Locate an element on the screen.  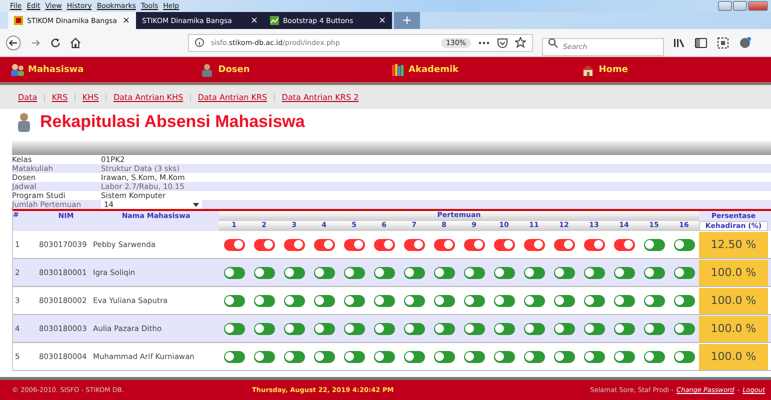
menu-link: Mahasiswa is located at coordinates (105, 69).